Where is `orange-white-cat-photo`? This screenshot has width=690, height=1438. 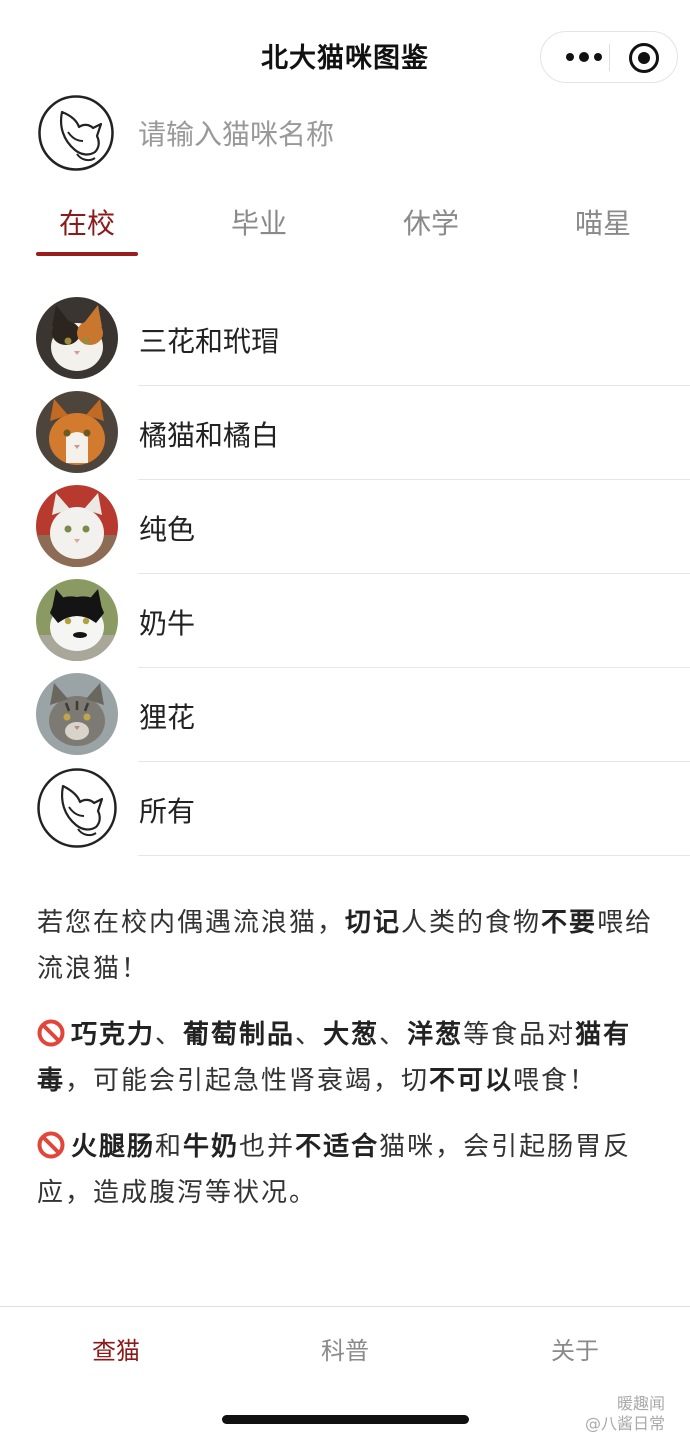 orange-white-cat-photo is located at coordinates (77, 432).